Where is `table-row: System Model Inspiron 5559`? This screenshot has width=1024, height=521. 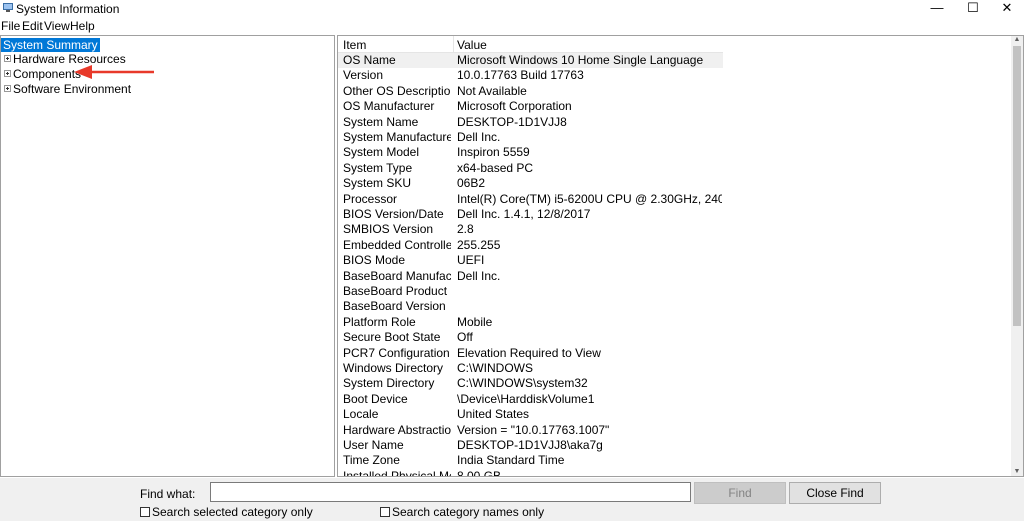
table-row: System Model Inspiron 5559 is located at coordinates (530, 152).